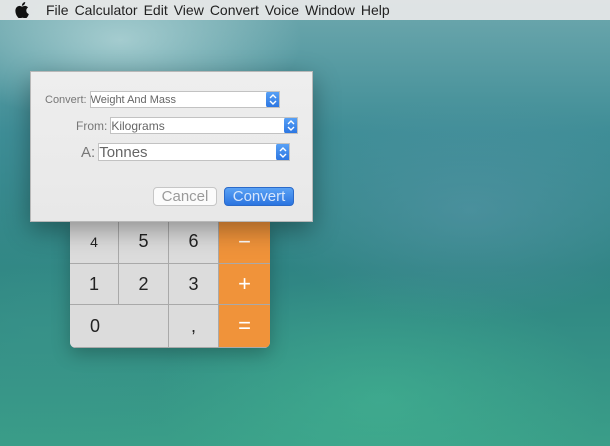 The width and height of the screenshot is (610, 446). What do you see at coordinates (57, 10) in the screenshot?
I see `menu-file: File` at bounding box center [57, 10].